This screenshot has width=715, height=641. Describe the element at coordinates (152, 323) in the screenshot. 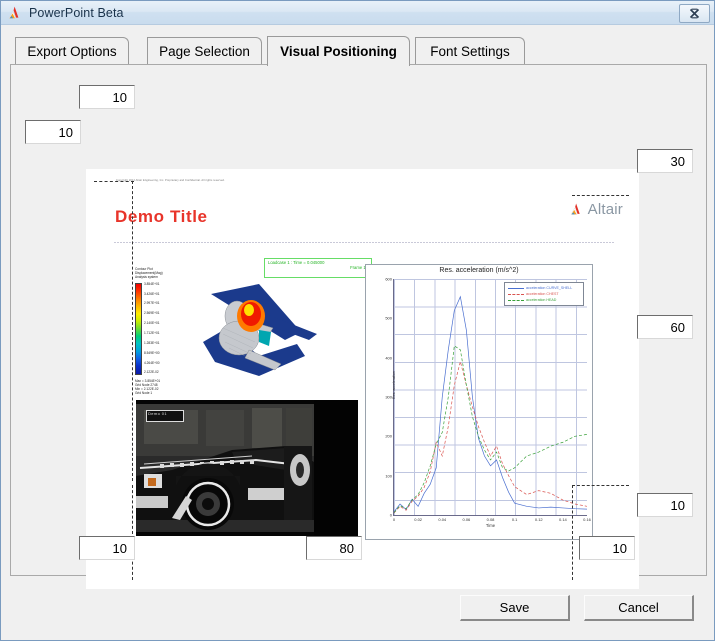

I see `contour-tick: 2.140E+01` at that location.